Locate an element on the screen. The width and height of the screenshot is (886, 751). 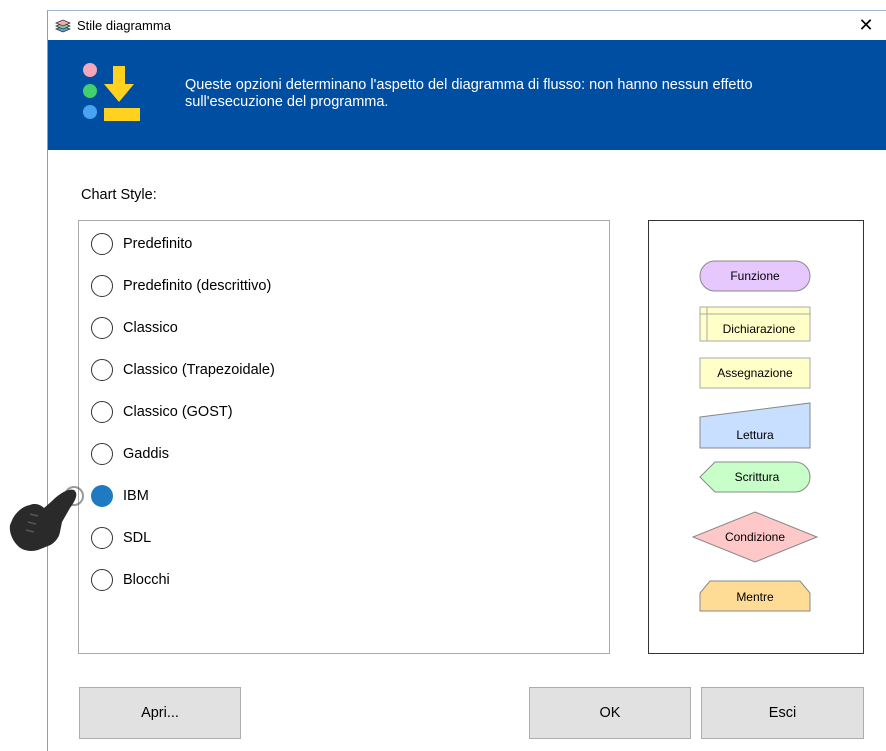
radio-option-ibm: IBM is located at coordinates (120, 496).